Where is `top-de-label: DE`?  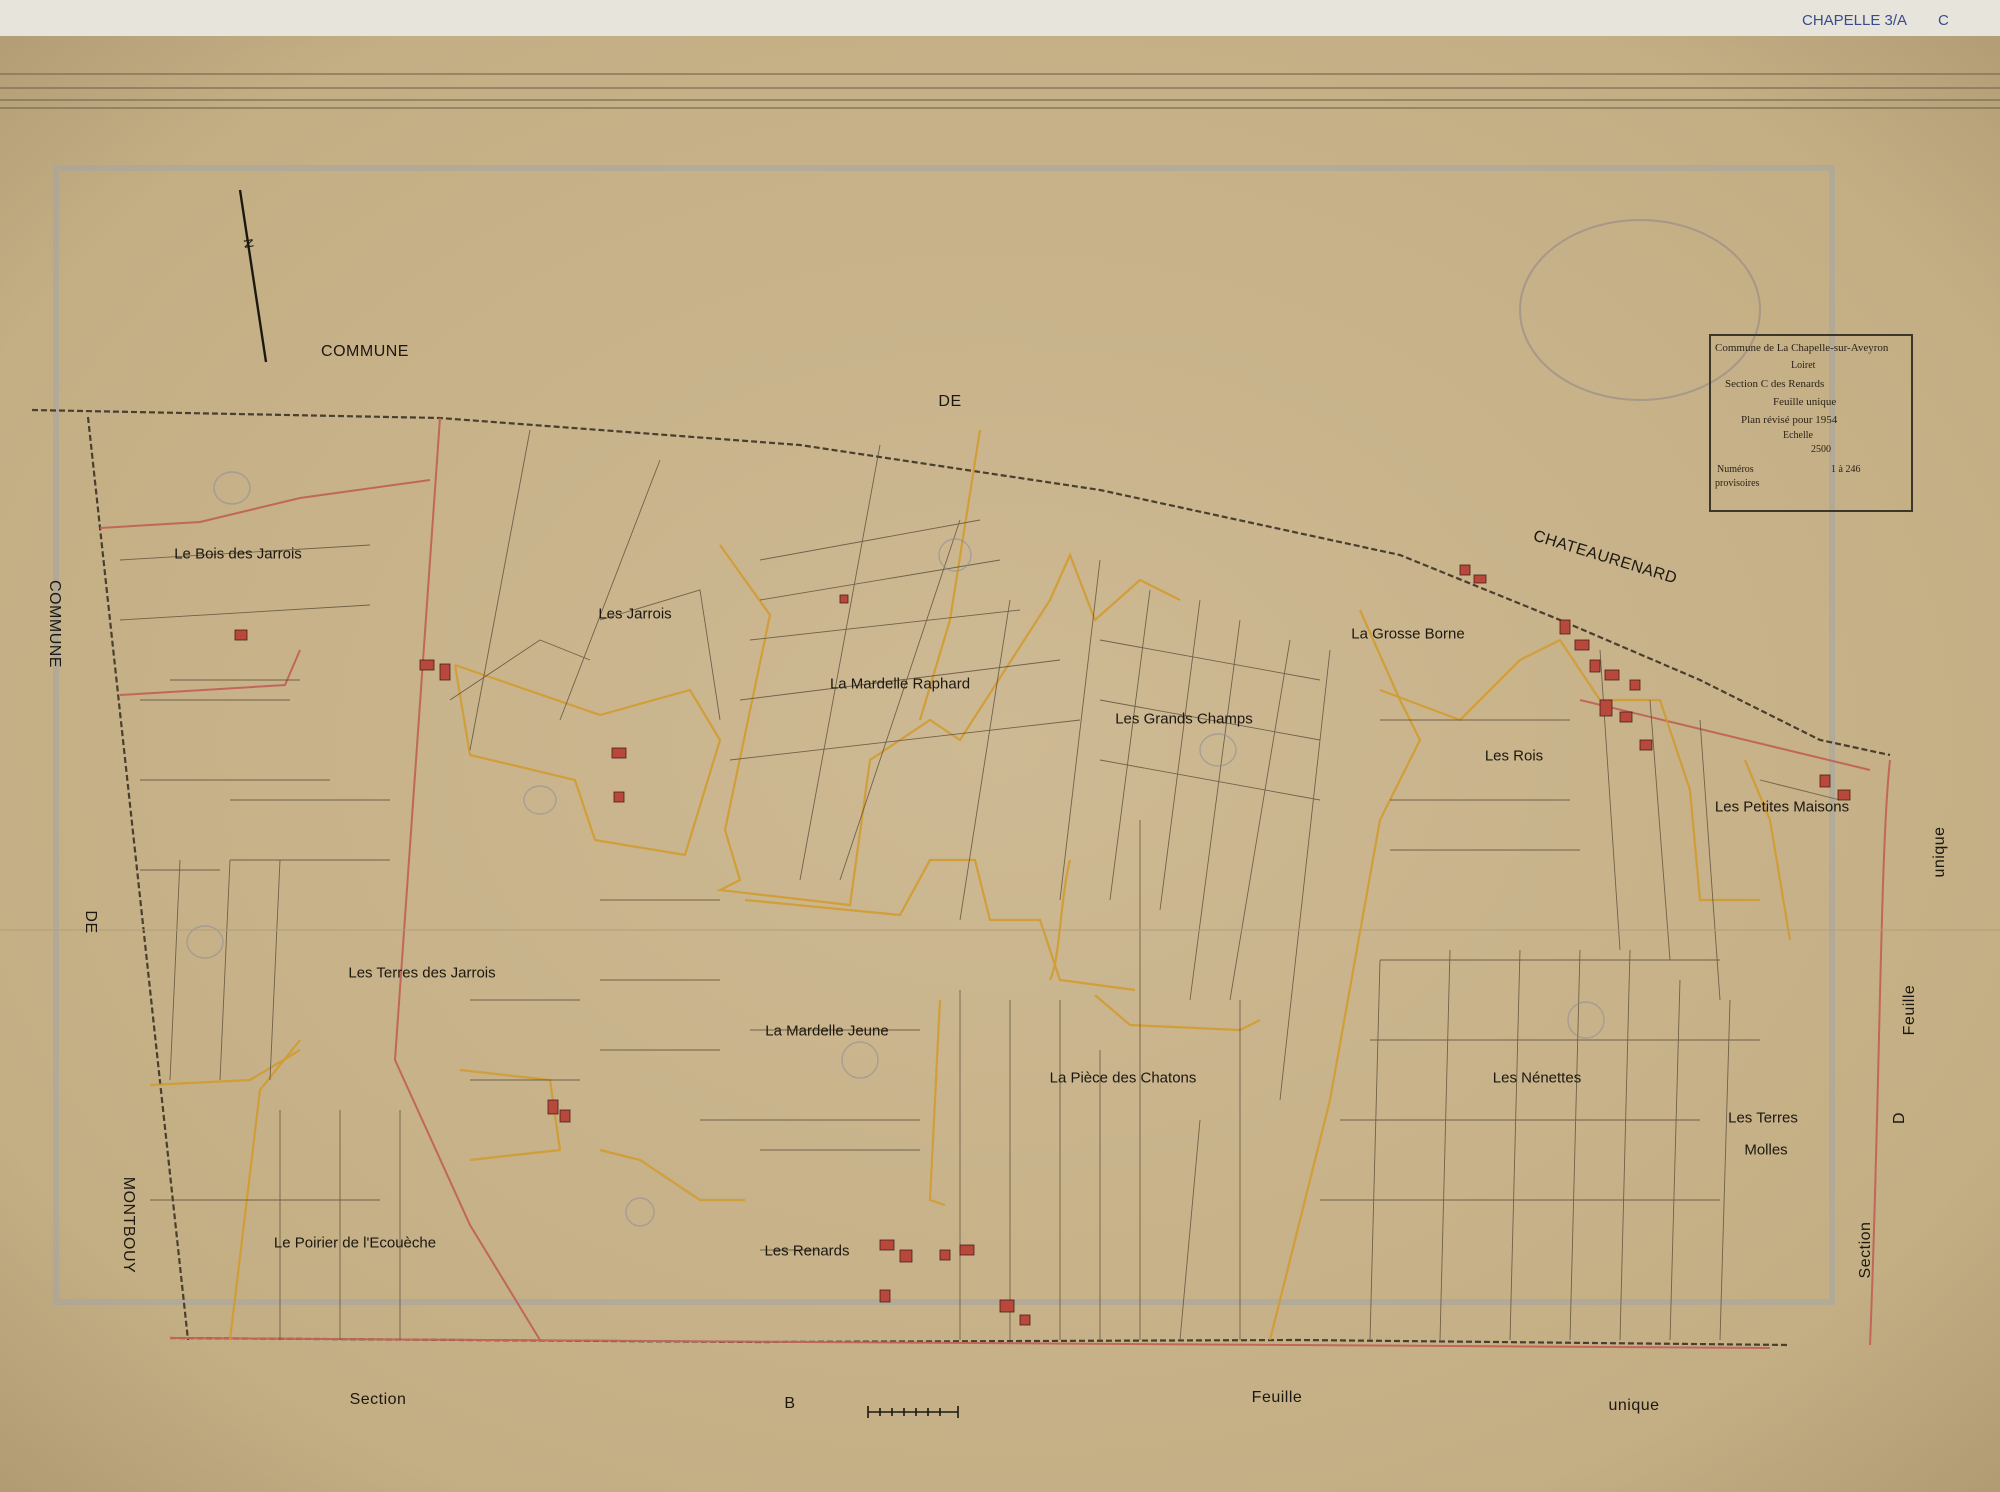 top-de-label: DE is located at coordinates (950, 401).